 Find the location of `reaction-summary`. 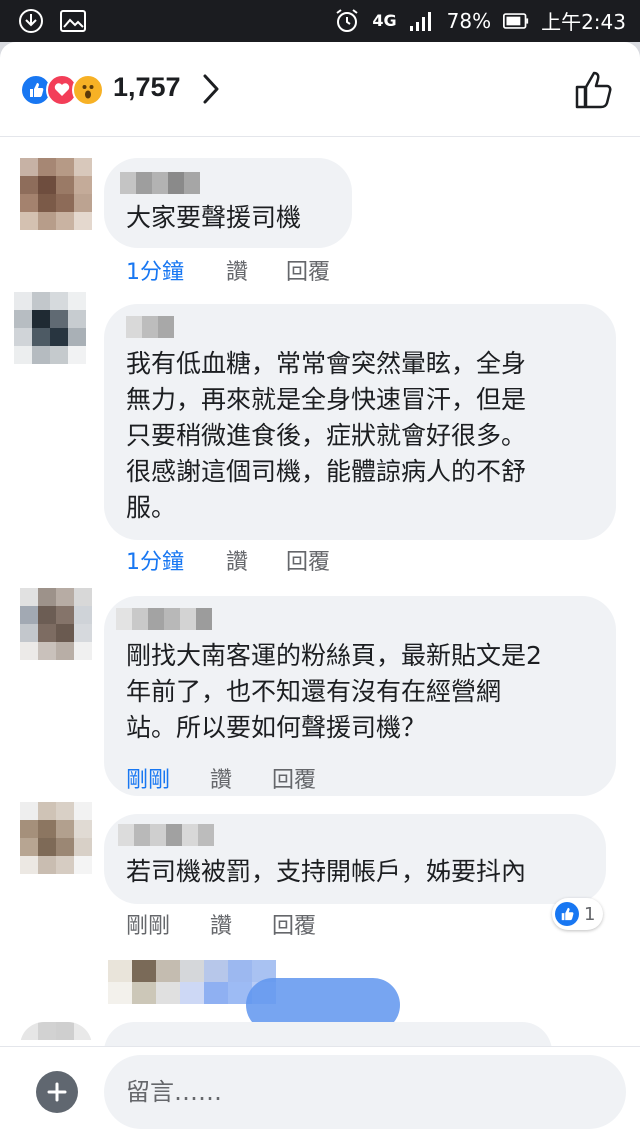

reaction-summary is located at coordinates (62, 90).